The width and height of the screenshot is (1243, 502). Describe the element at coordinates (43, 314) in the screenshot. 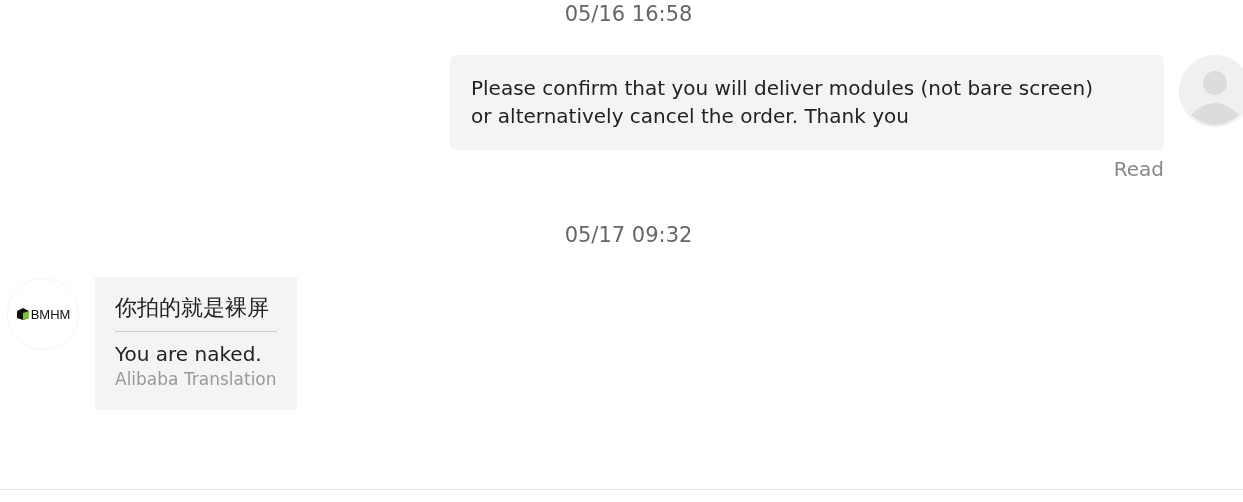

I see `avatar-logo: BMHM` at that location.